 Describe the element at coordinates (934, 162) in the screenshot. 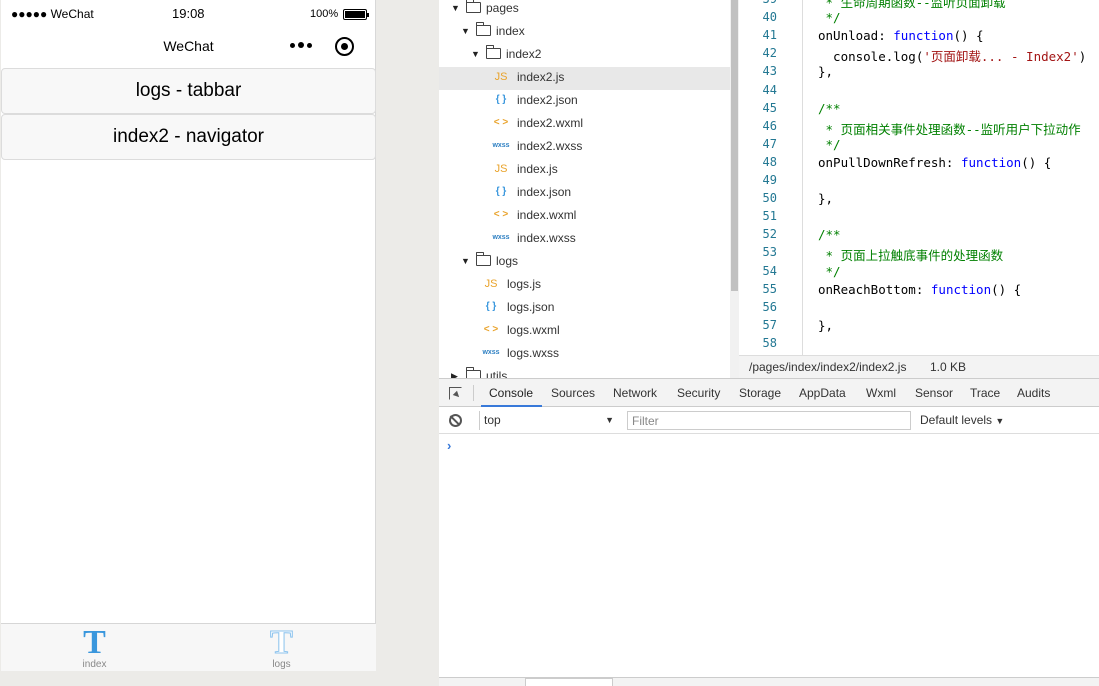

I see `code-line: onPullDownRefresh: function() {` at that location.